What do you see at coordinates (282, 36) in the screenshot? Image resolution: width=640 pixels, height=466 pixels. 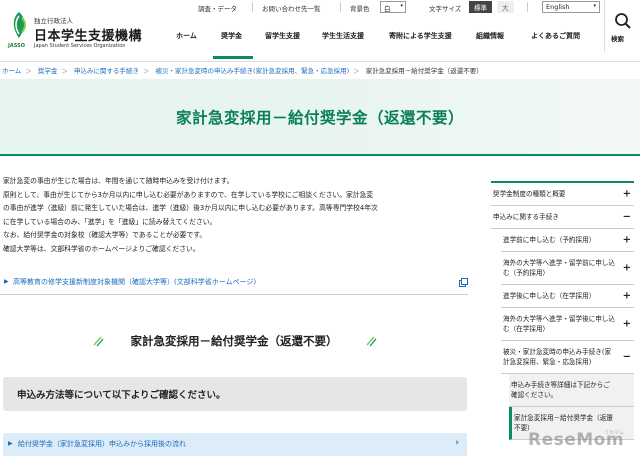 I see `gnav-international-students: 留学生支援` at bounding box center [282, 36].